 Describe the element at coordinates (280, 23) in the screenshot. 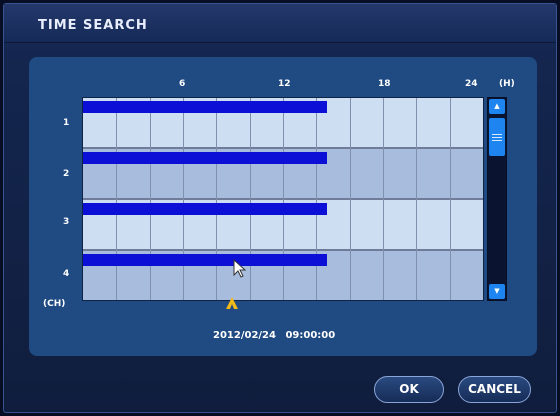

I see `title-bar: TIME SEARCH` at that location.